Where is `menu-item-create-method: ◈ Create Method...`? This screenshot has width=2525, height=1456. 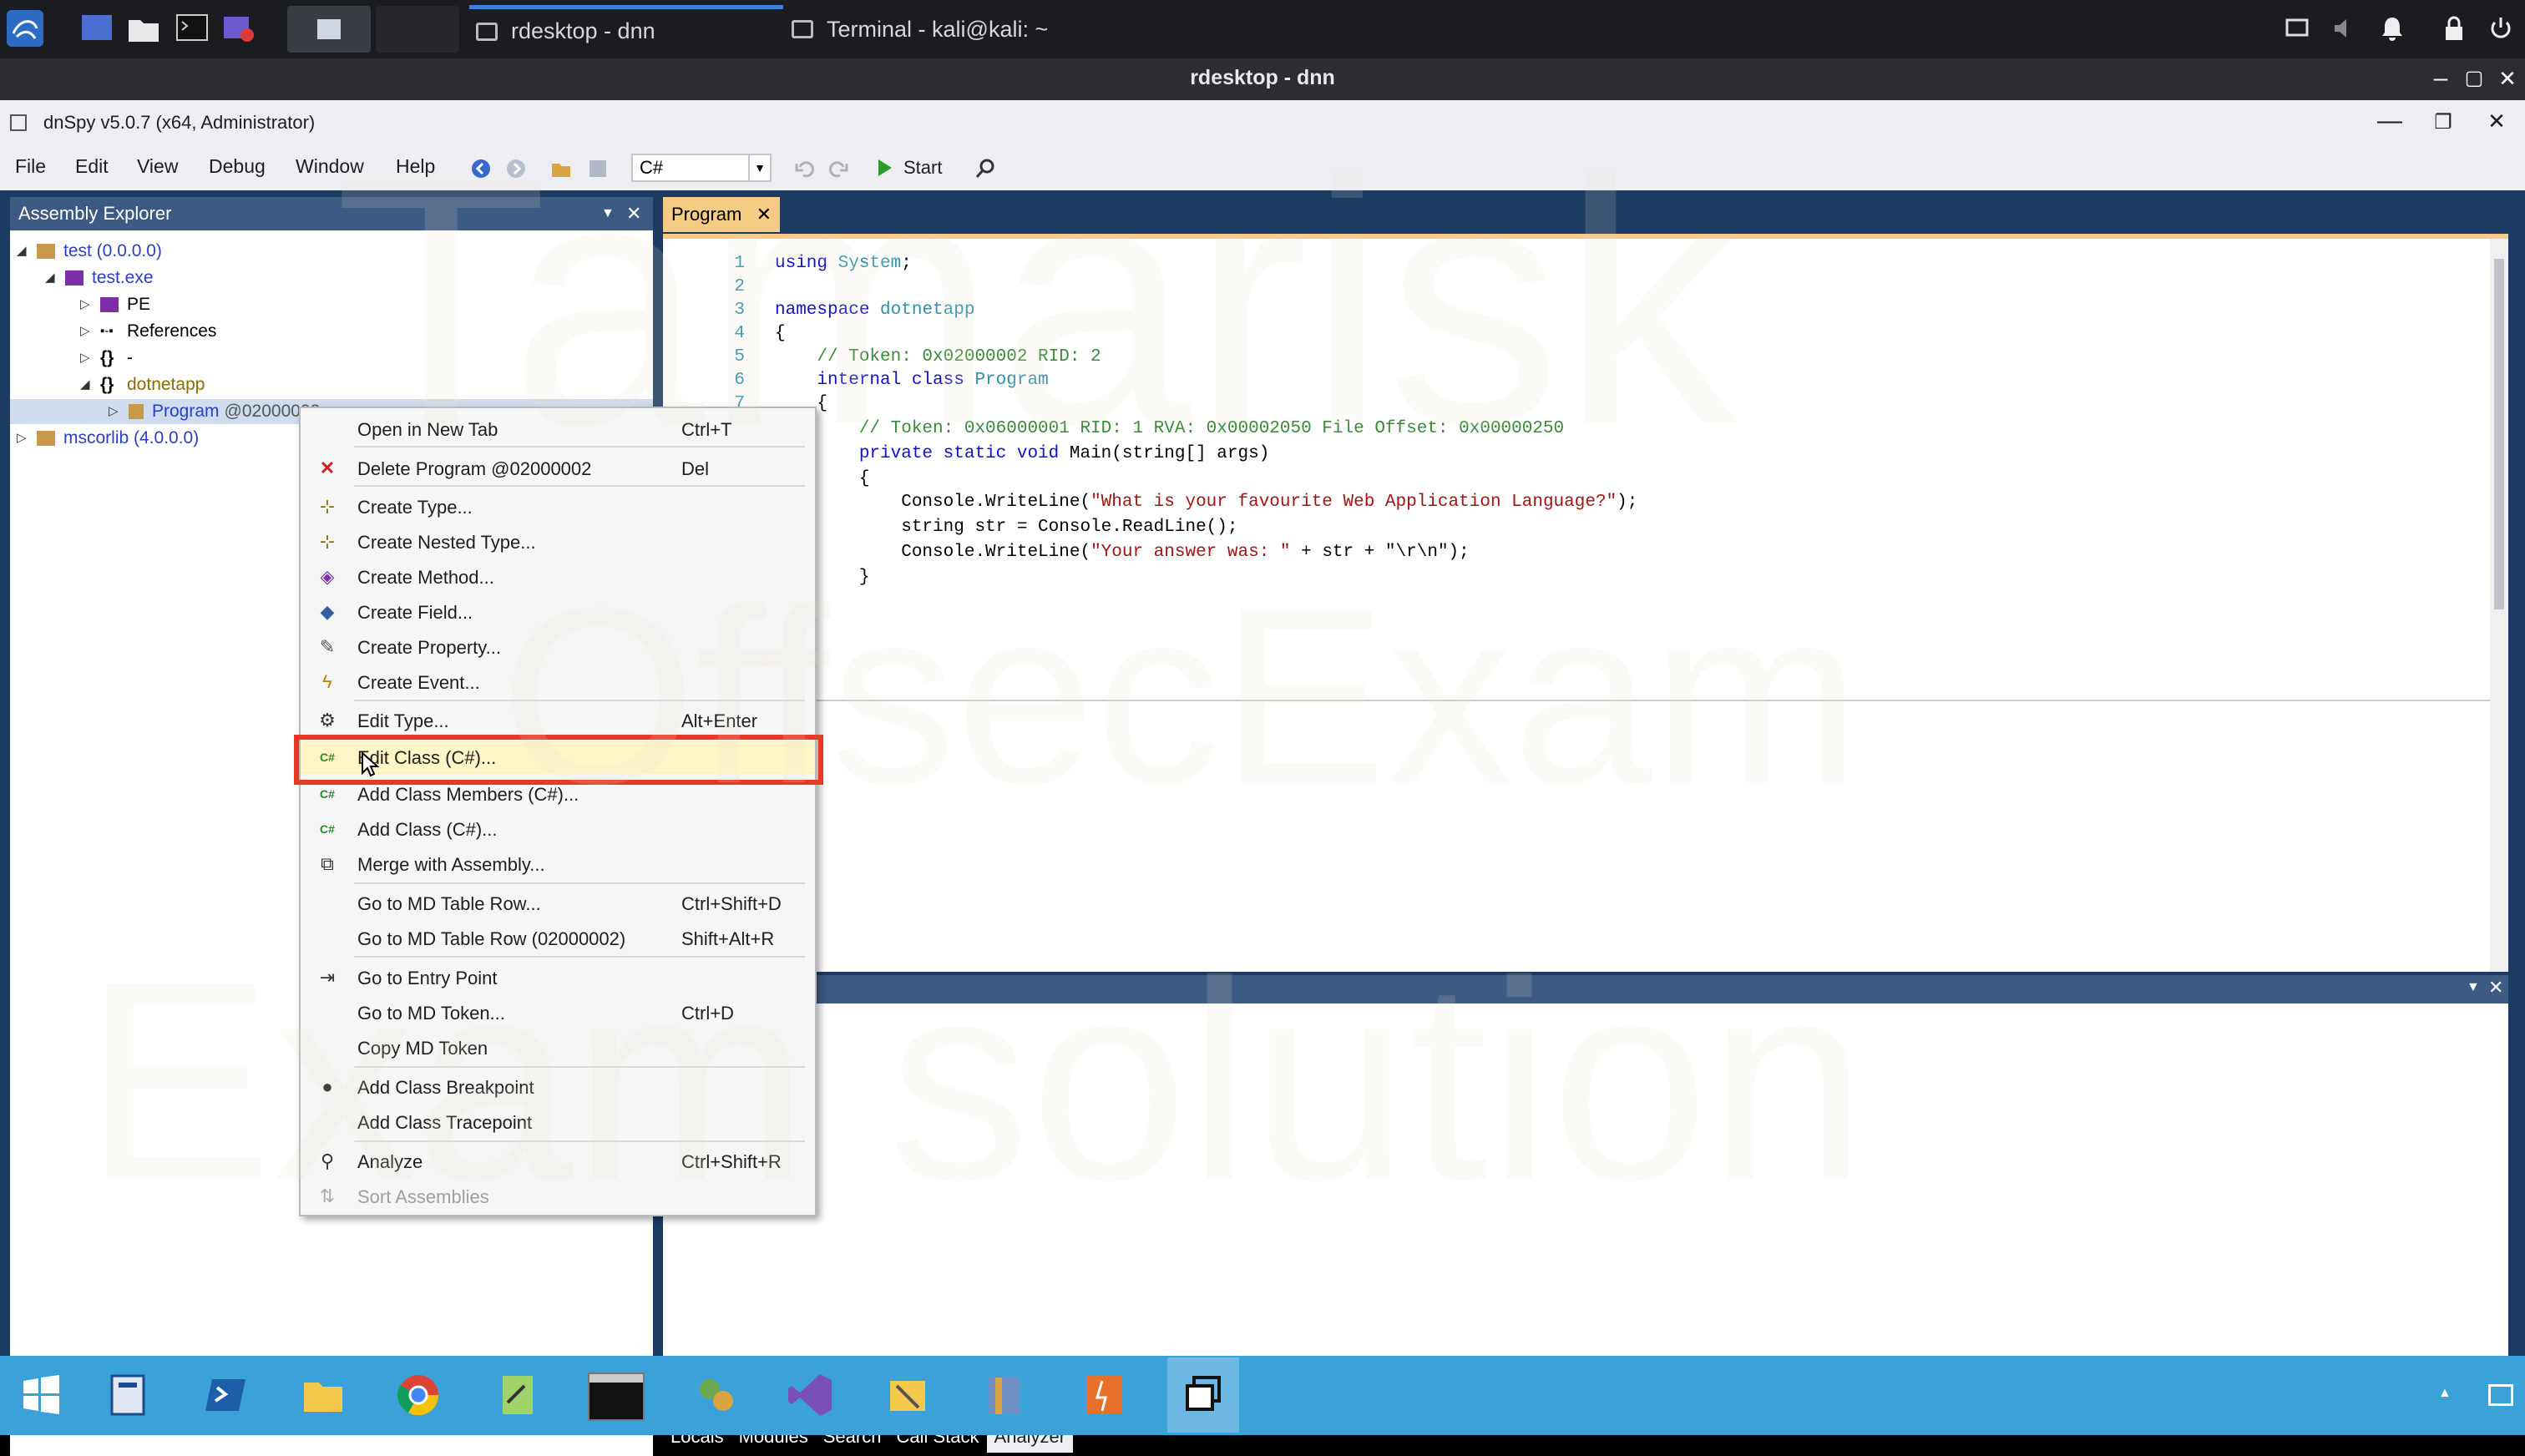 menu-item-create-method: ◈ Create Method... is located at coordinates (558, 577).